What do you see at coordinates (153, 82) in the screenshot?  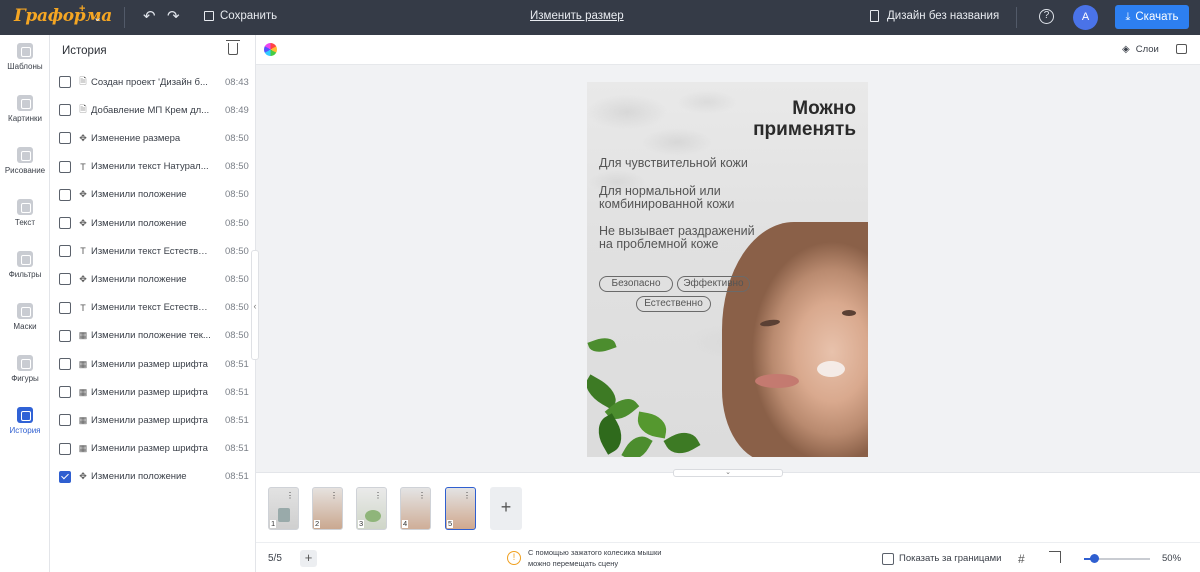 I see `history-row: 🗎 Создан проект 'Дизайн б... 08:43` at bounding box center [153, 82].